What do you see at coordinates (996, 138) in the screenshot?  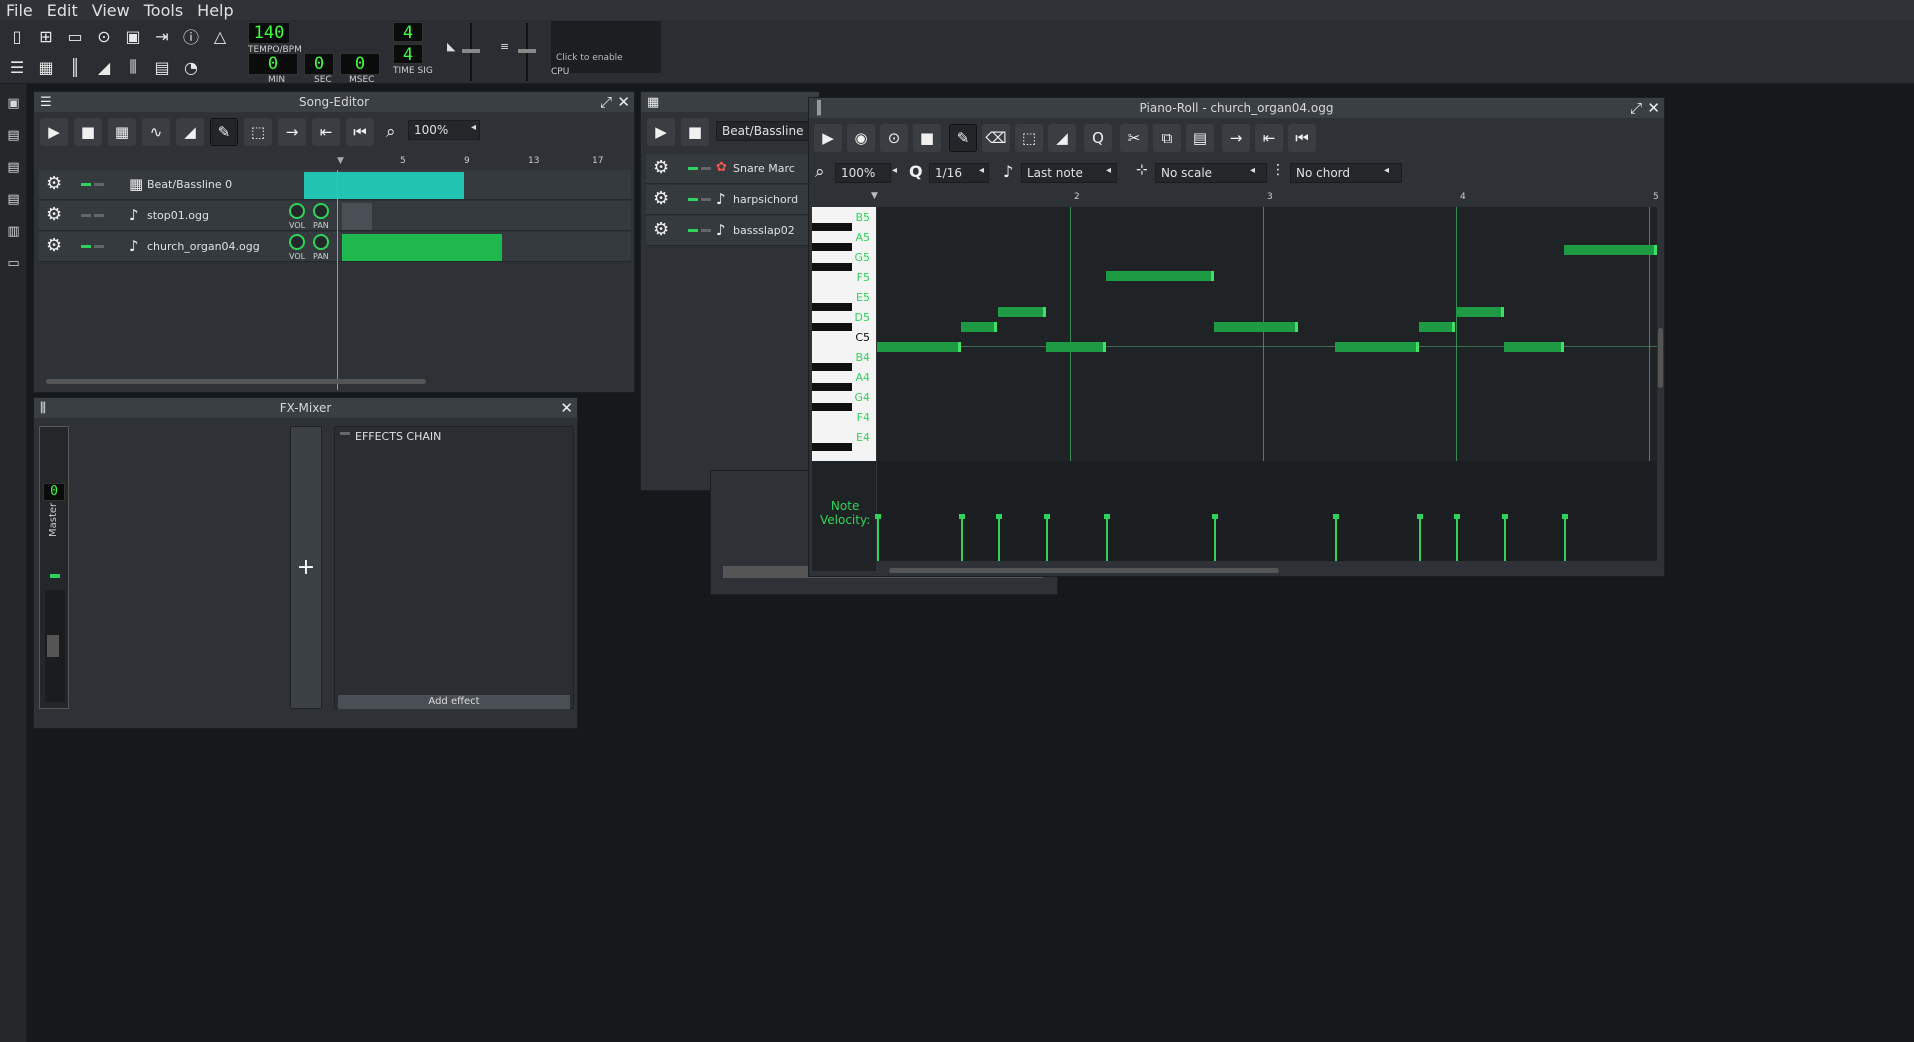 I see `pr-erase-mode-button: ⌫` at bounding box center [996, 138].